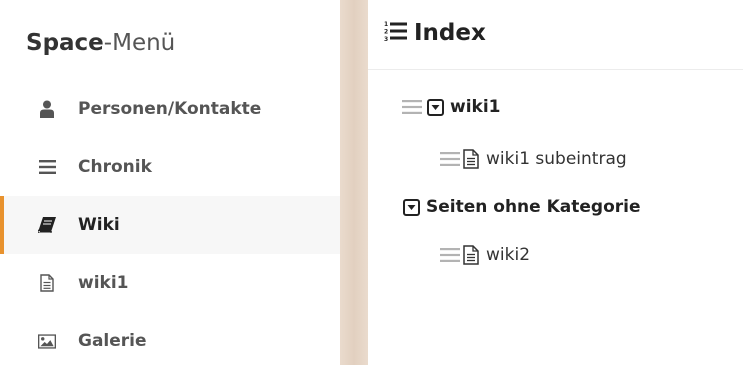 The image size is (743, 365). I want to click on menu-item-wiki1: wiki1, so click(170, 283).